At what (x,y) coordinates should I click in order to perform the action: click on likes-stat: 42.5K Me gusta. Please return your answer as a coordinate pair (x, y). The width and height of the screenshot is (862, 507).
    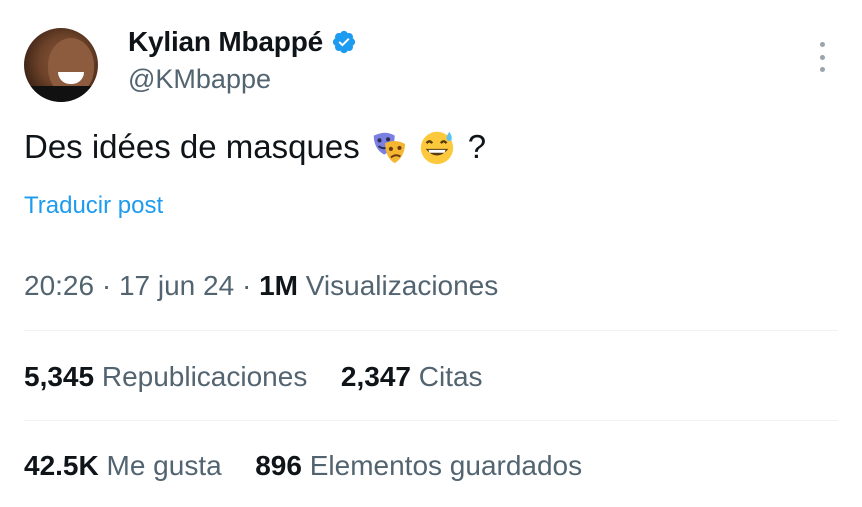
    Looking at the image, I should click on (126, 465).